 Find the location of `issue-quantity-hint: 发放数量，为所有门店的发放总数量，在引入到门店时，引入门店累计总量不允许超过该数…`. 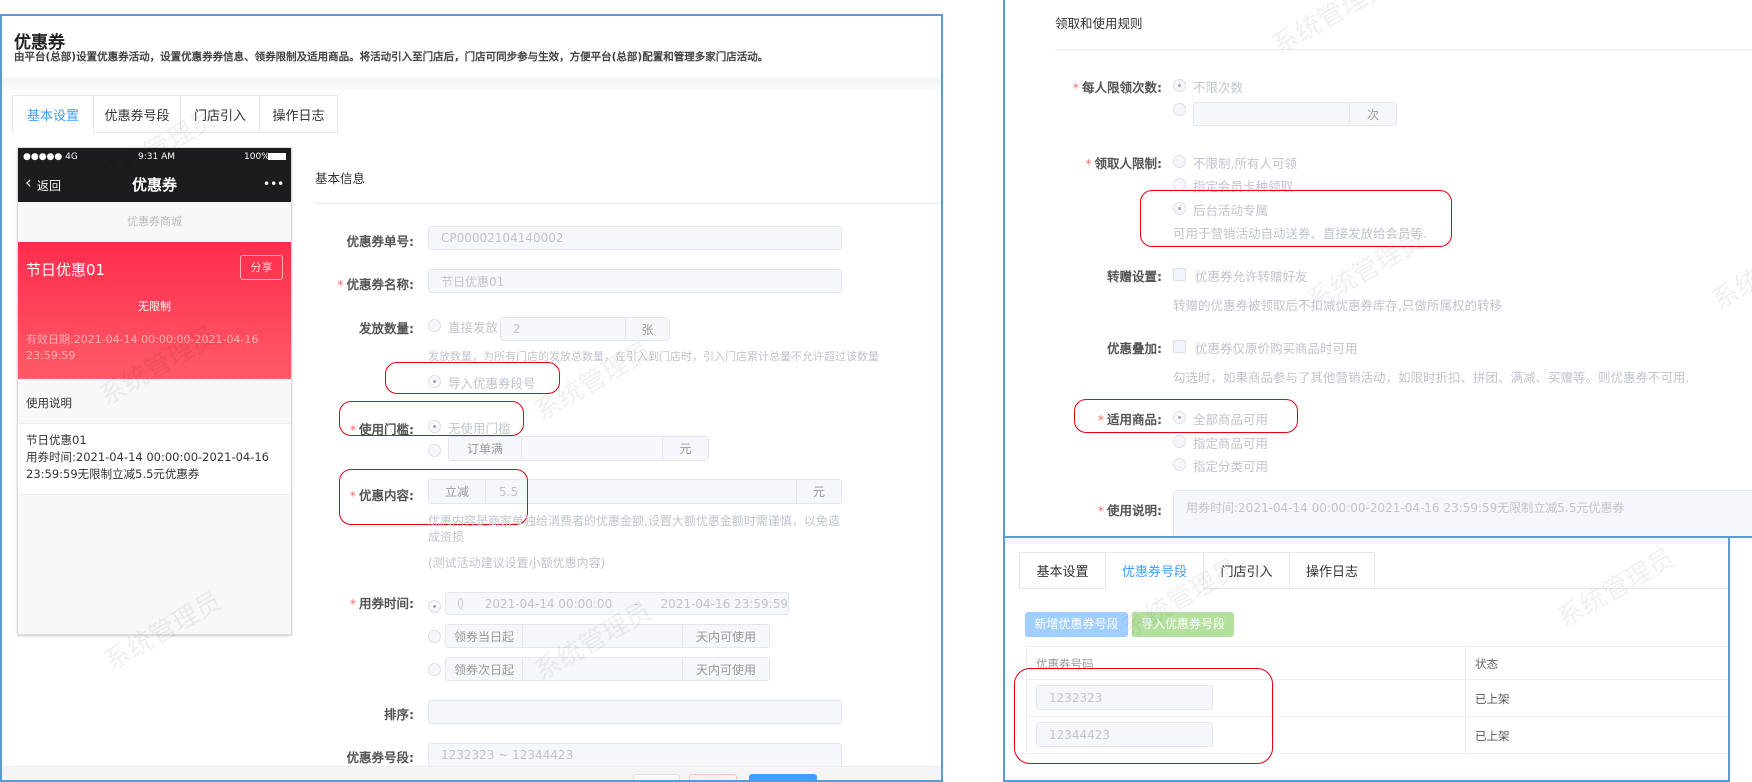

issue-quantity-hint: 发放数量，为所有门店的发放总数量，在引入到门店时，引入门店累计总量不允许超过该数… is located at coordinates (653, 356).